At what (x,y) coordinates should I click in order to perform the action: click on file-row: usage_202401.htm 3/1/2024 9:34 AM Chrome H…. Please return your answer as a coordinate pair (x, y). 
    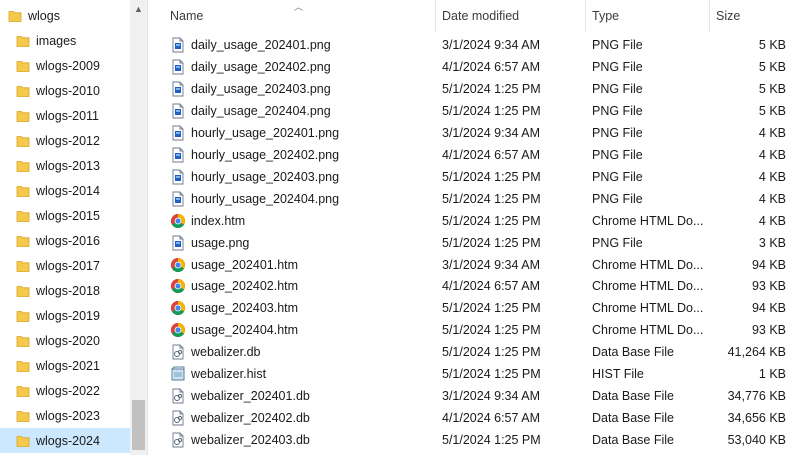
    Looking at the image, I should click on (474, 265).